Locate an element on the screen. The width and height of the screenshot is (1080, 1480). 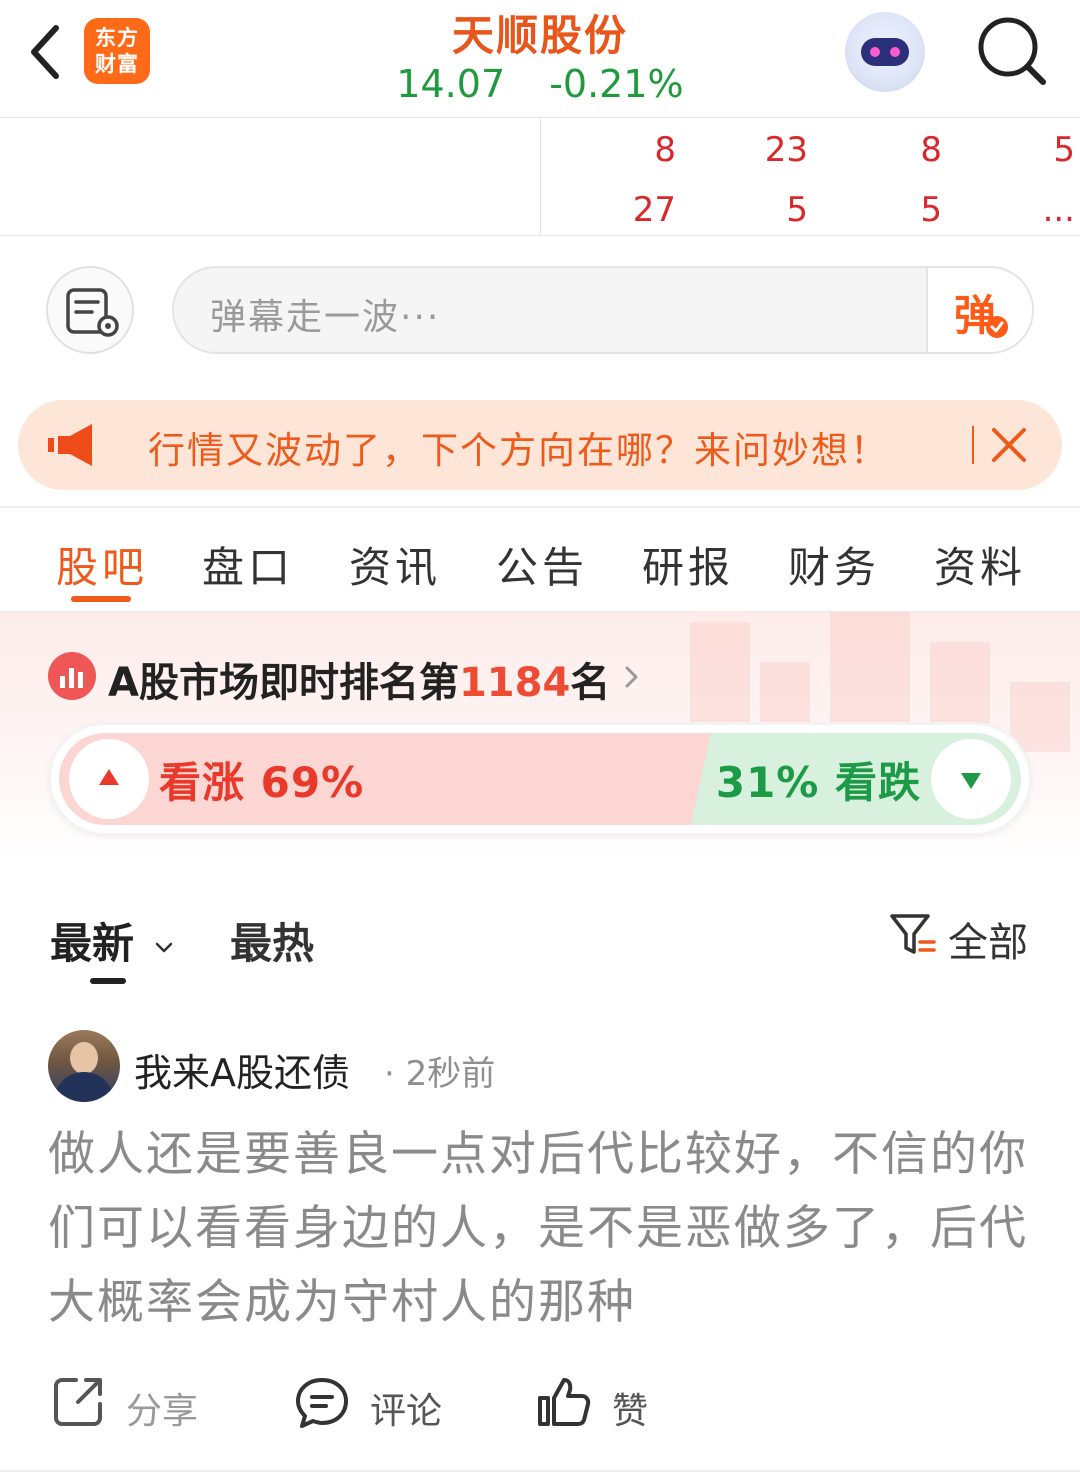
feed-tab-latest: 最新 is located at coordinates (112, 940).